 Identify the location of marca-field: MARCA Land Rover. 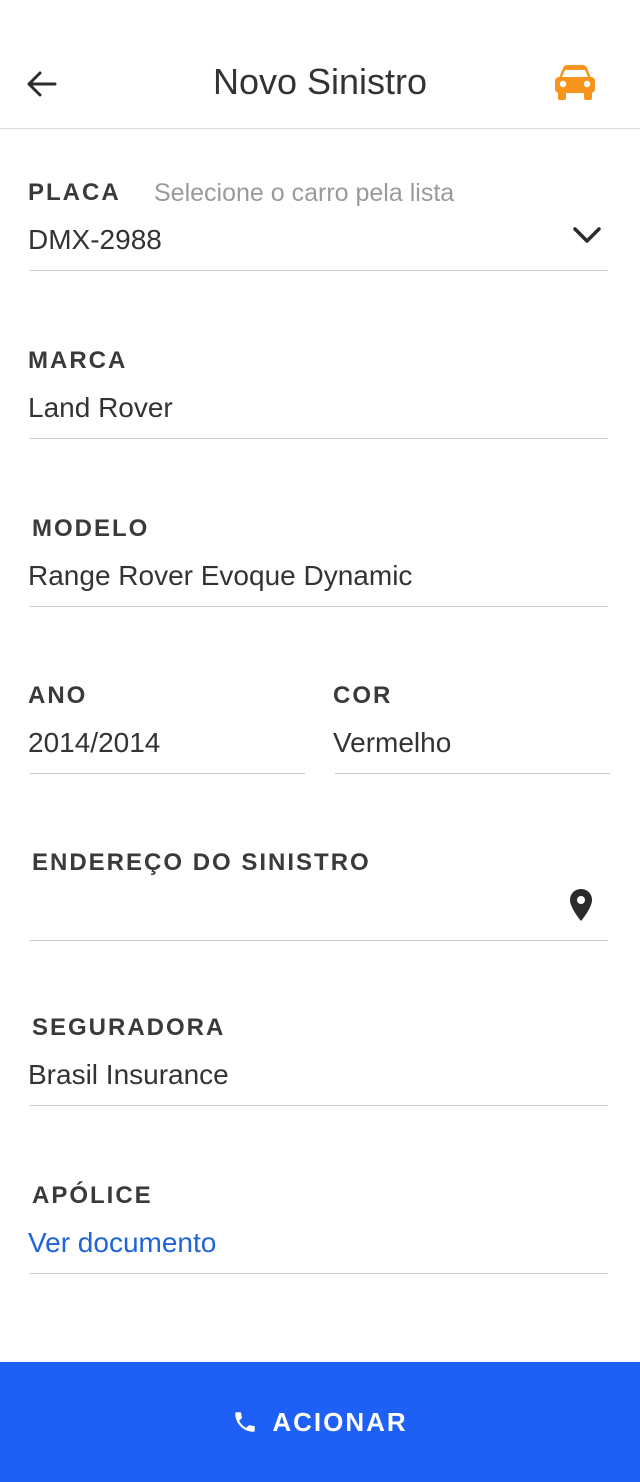
(318, 393).